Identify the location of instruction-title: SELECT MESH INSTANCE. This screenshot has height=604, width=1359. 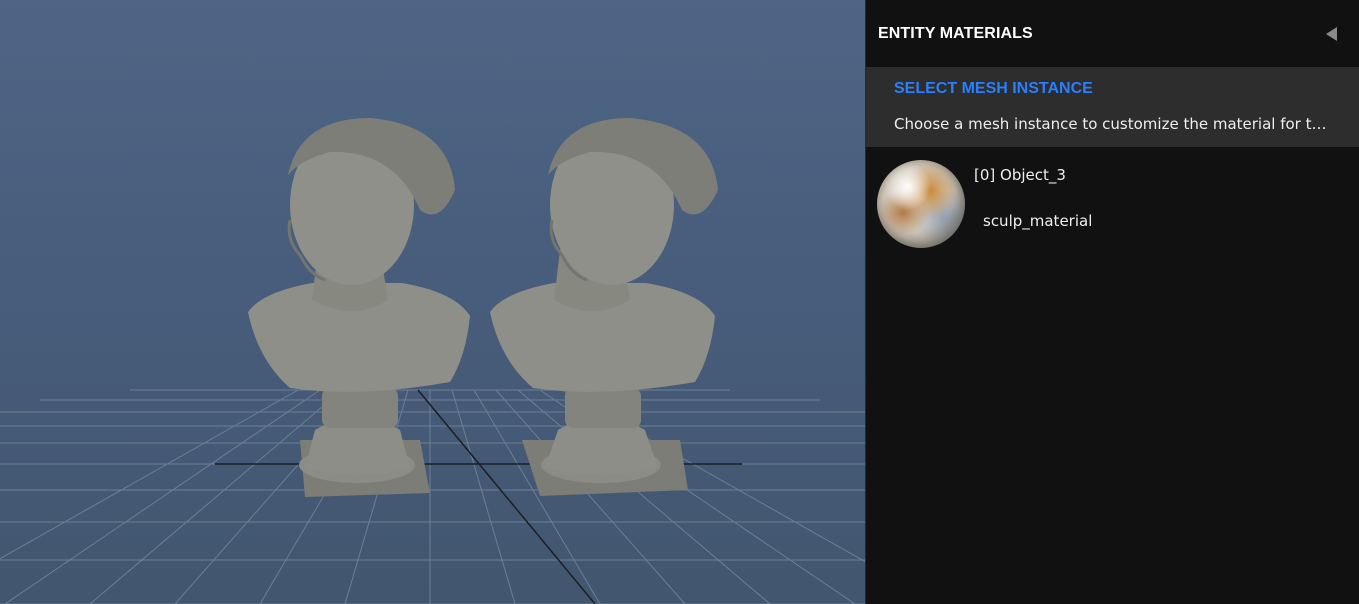
(993, 88).